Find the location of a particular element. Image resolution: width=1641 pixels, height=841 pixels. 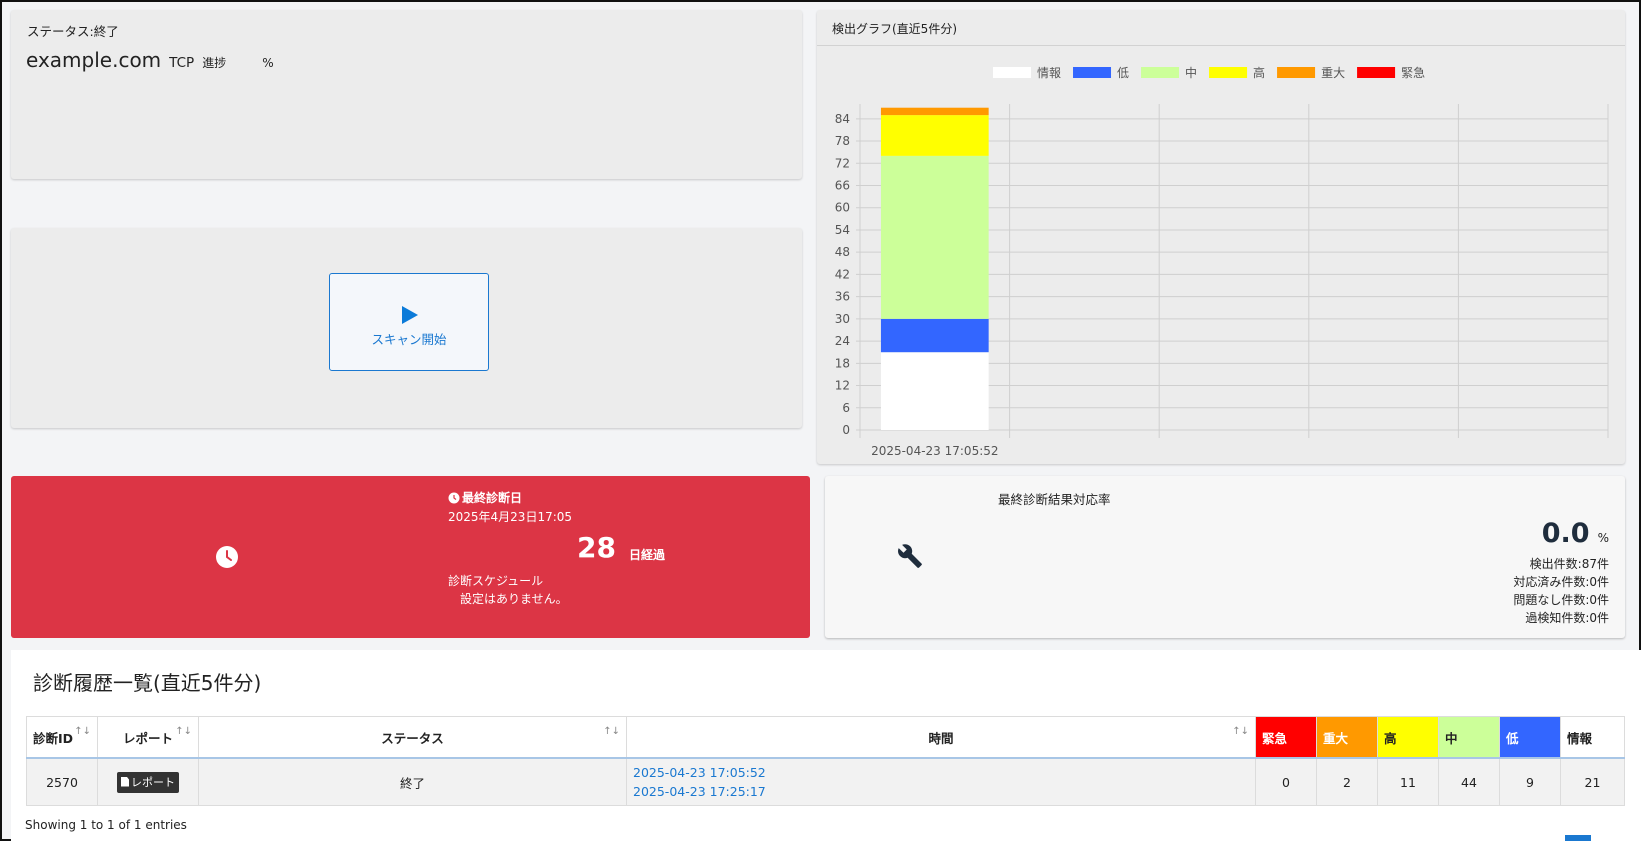

clock-icon is located at coordinates (227, 557).